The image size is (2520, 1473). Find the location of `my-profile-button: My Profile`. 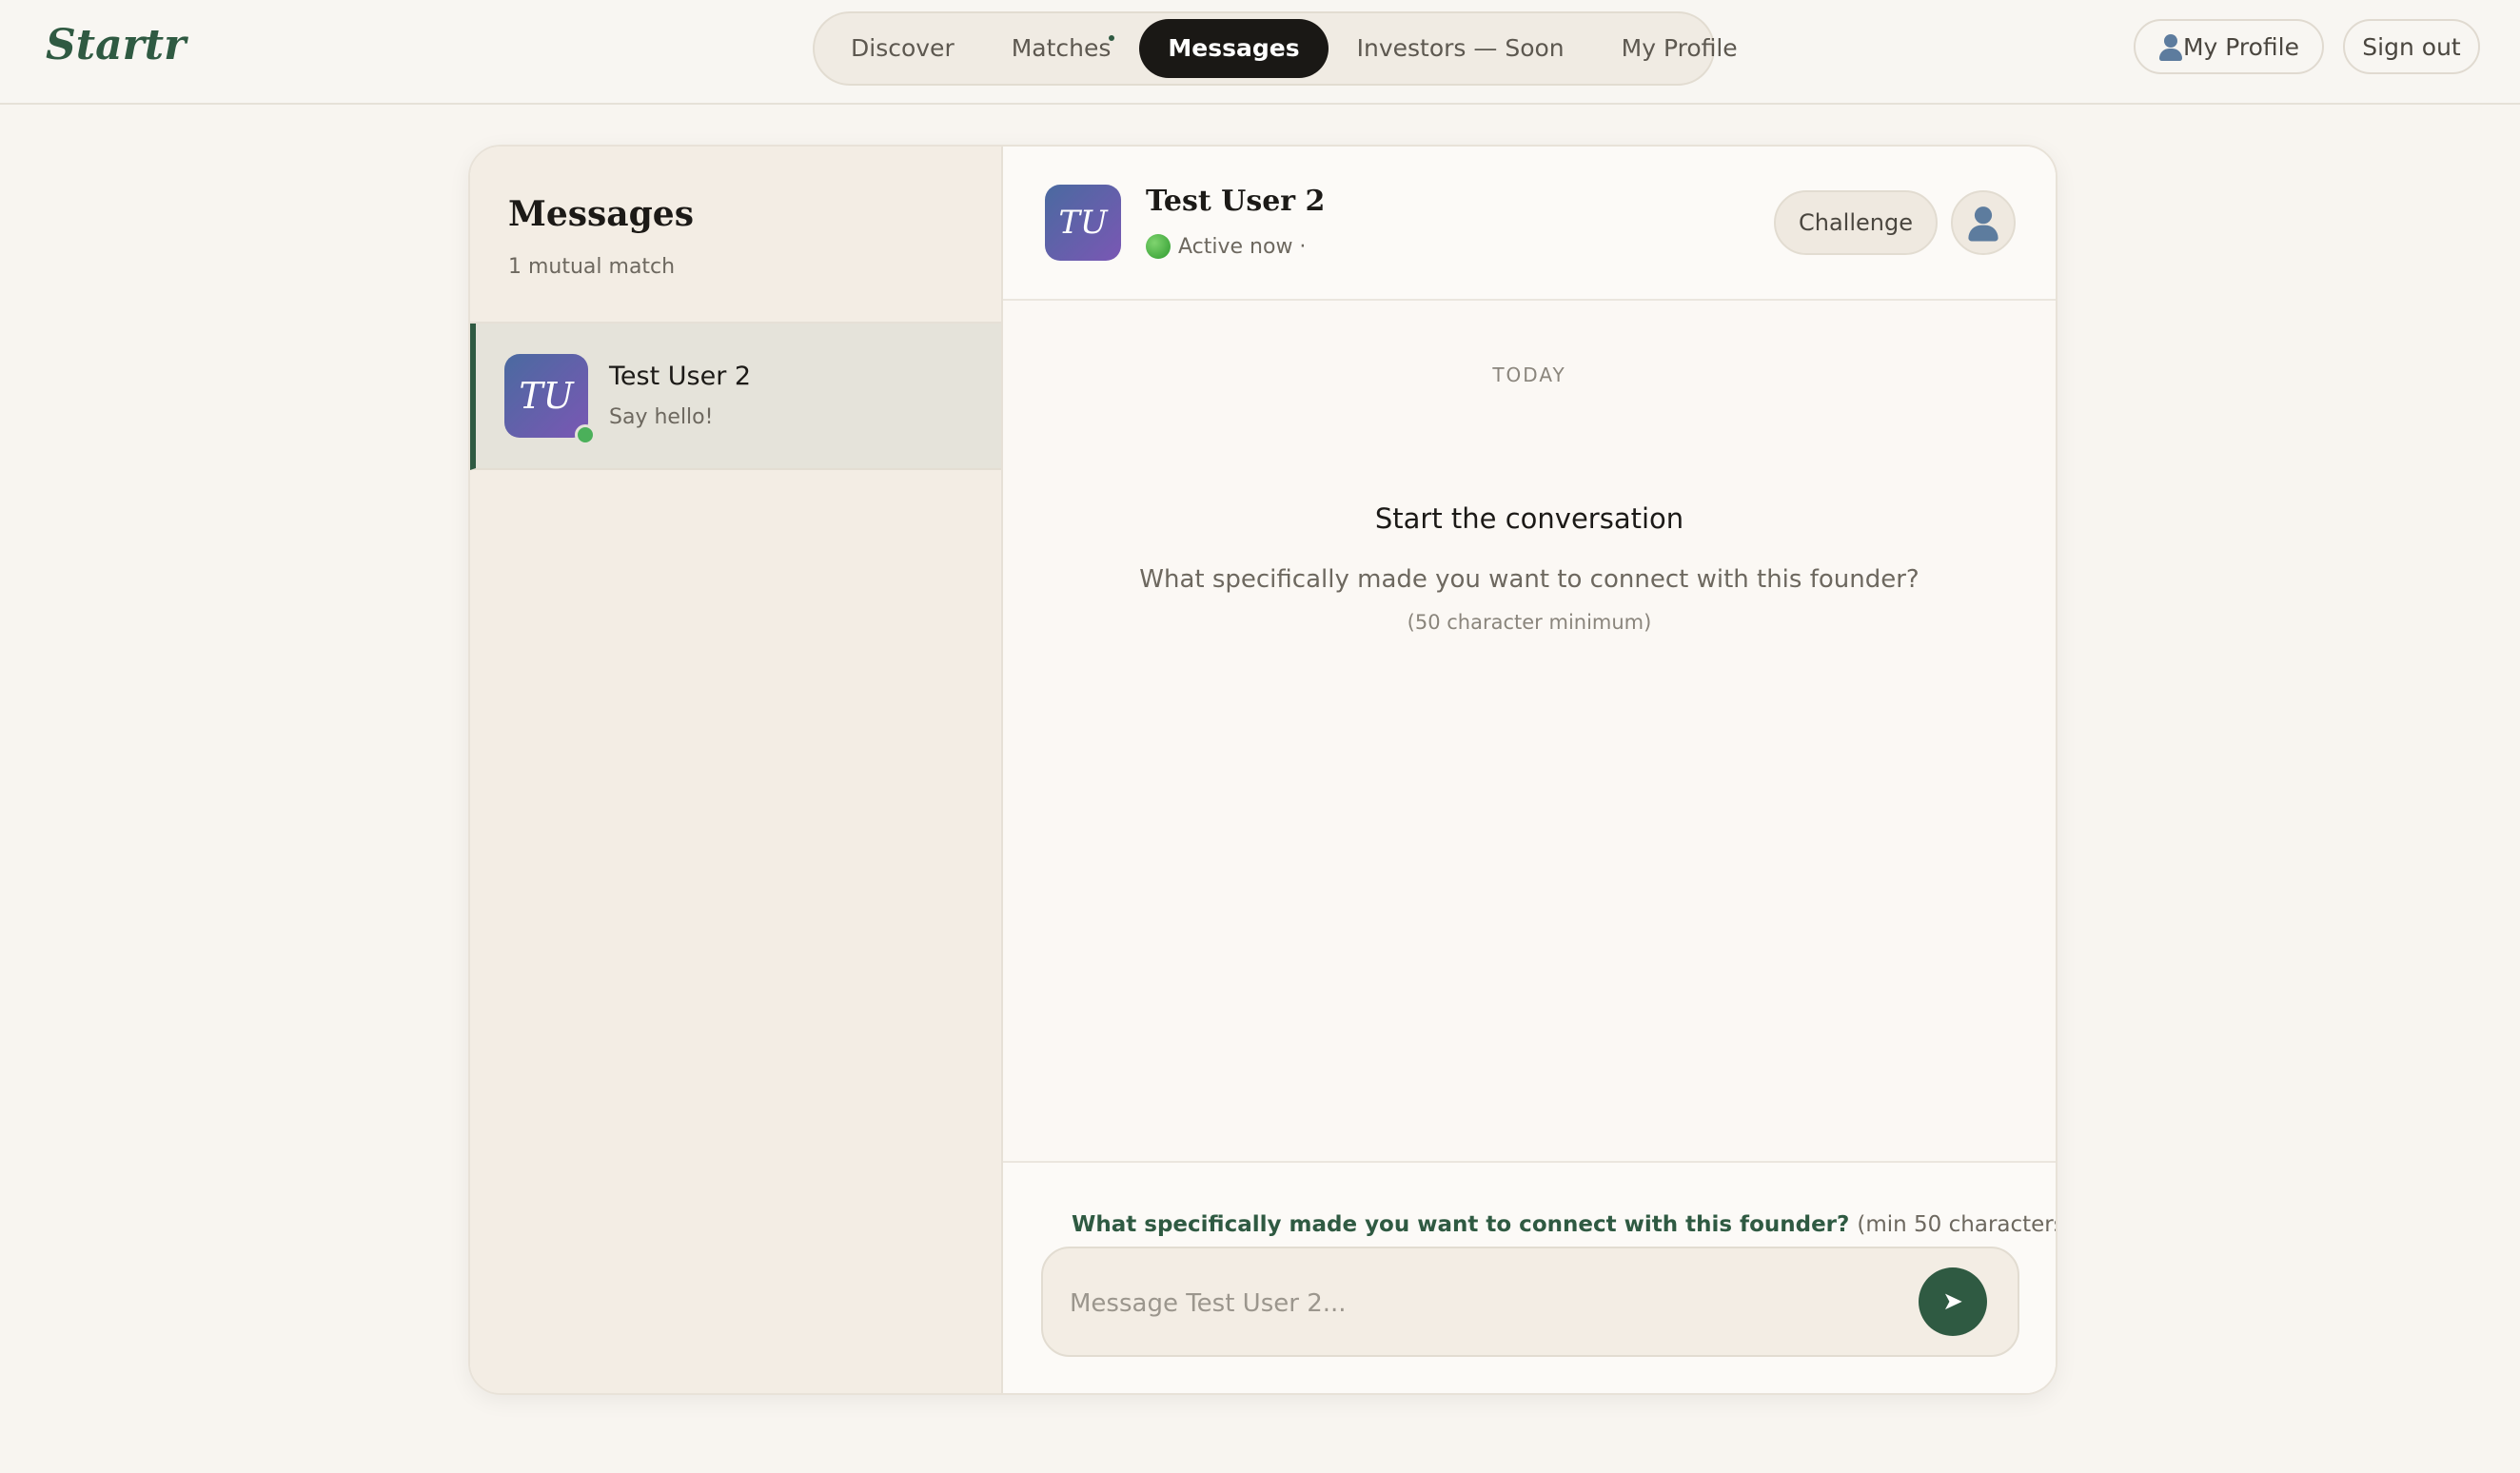

my-profile-button: My Profile is located at coordinates (2229, 47).